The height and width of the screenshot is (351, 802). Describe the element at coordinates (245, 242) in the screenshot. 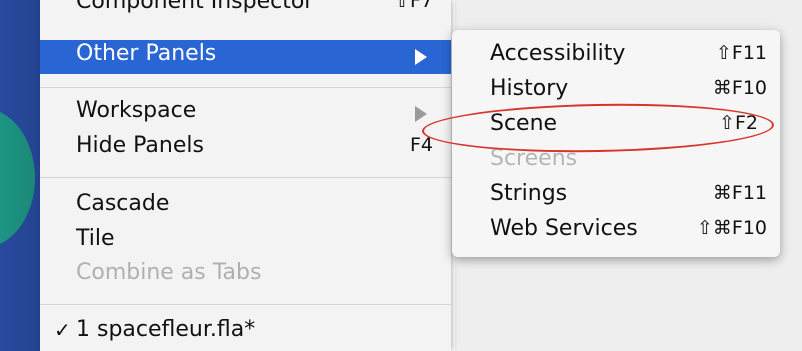

I see `menu-item-tile: Tile` at that location.